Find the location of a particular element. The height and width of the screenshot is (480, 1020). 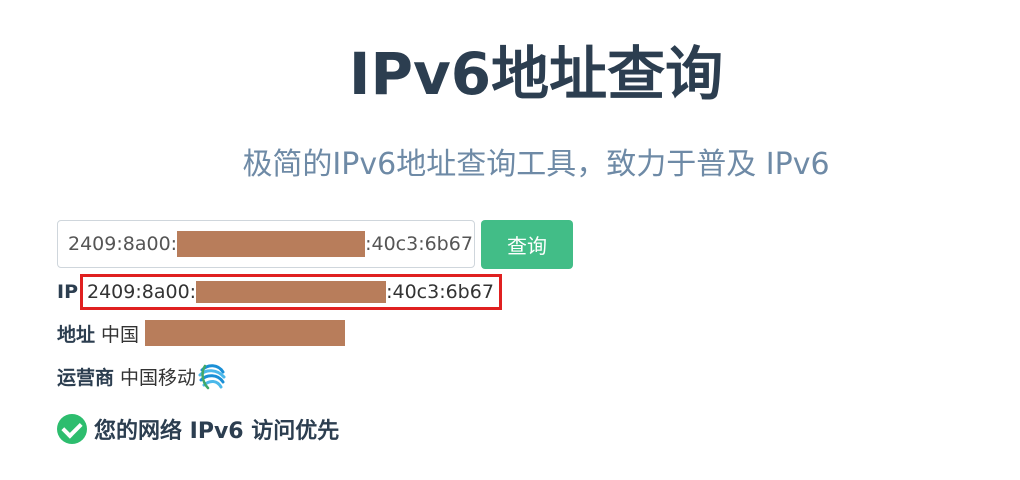

ip-row: IP 2409:8a00: :40c3:6b67 is located at coordinates (279, 292).